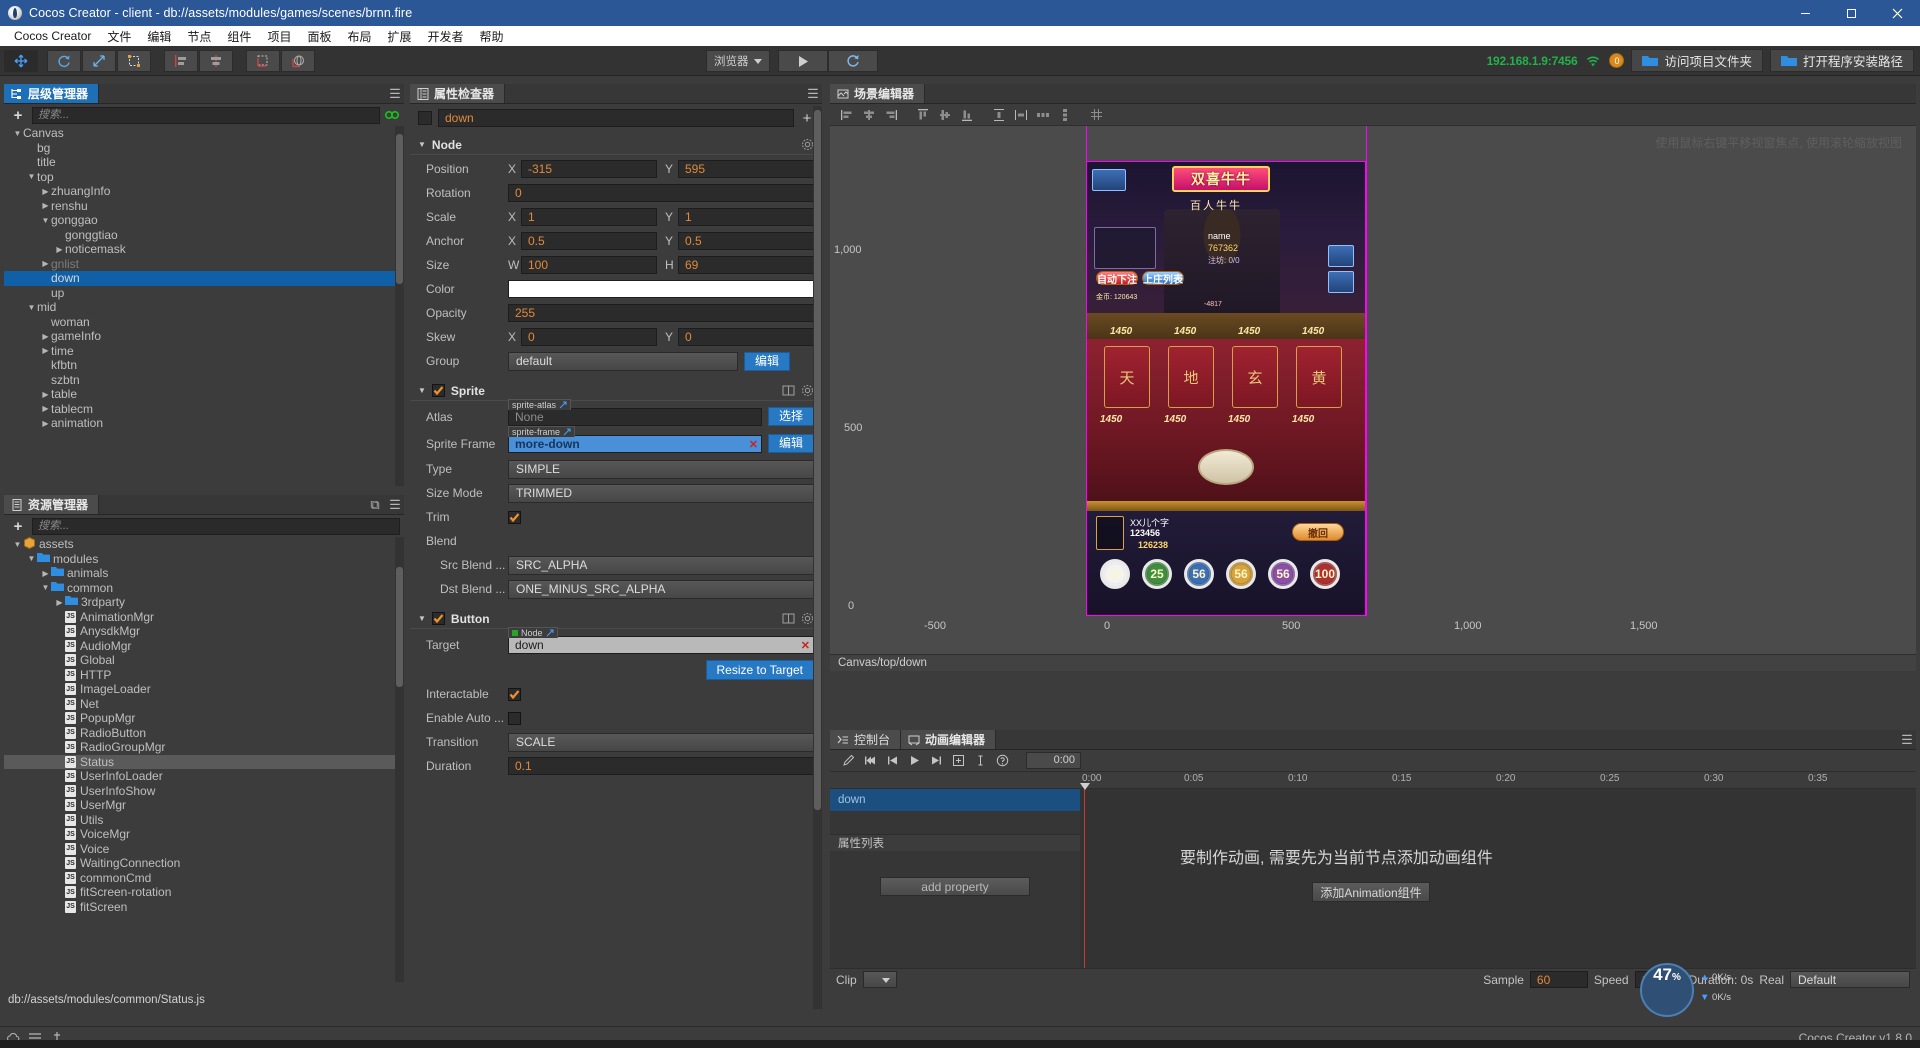  Describe the element at coordinates (204, 423) in the screenshot. I see `hierarchy-node-animation: ▶ animation` at that location.